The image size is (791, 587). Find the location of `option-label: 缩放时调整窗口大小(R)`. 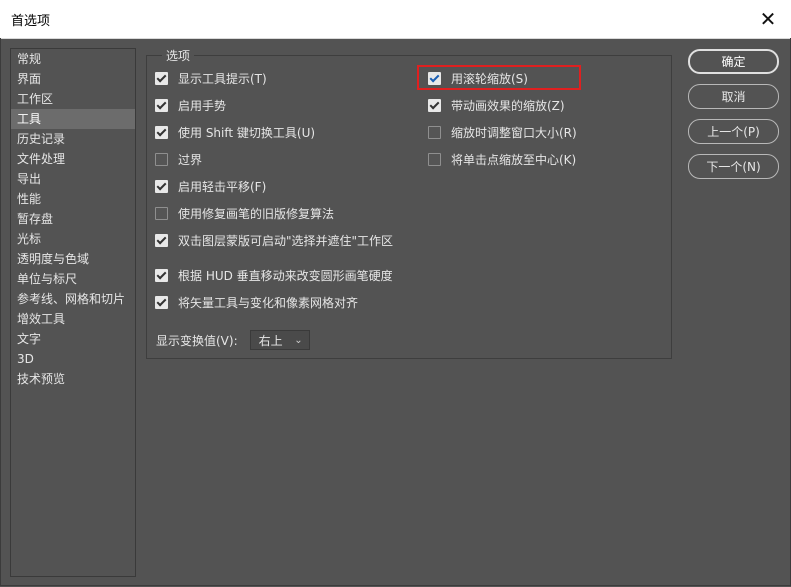

option-label: 缩放时调整窗口大小(R) is located at coordinates (514, 132).